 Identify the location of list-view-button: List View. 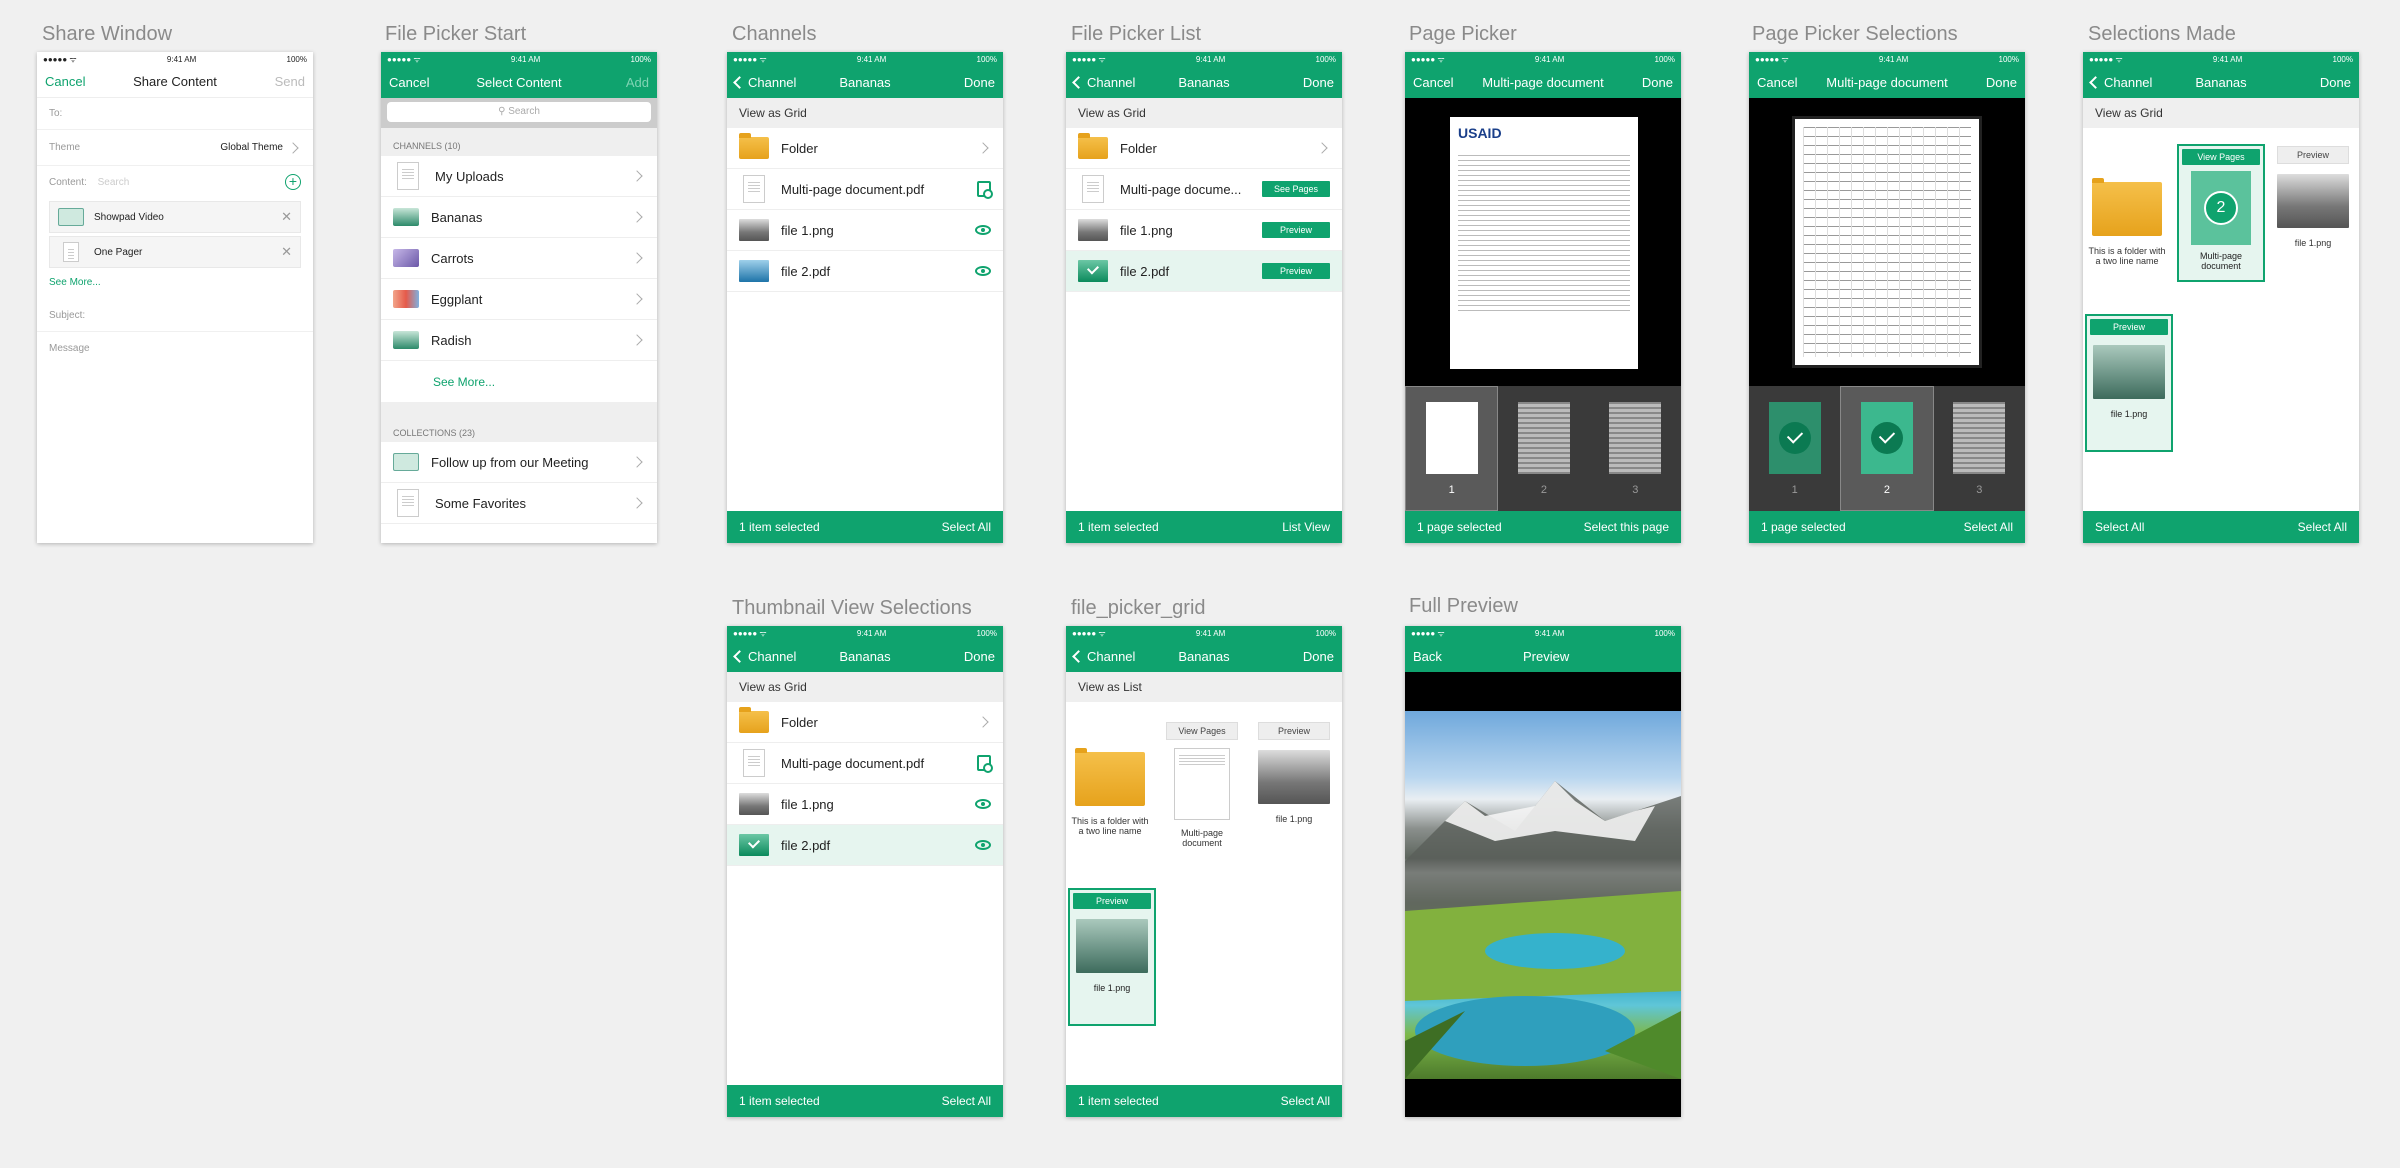
(1306, 527).